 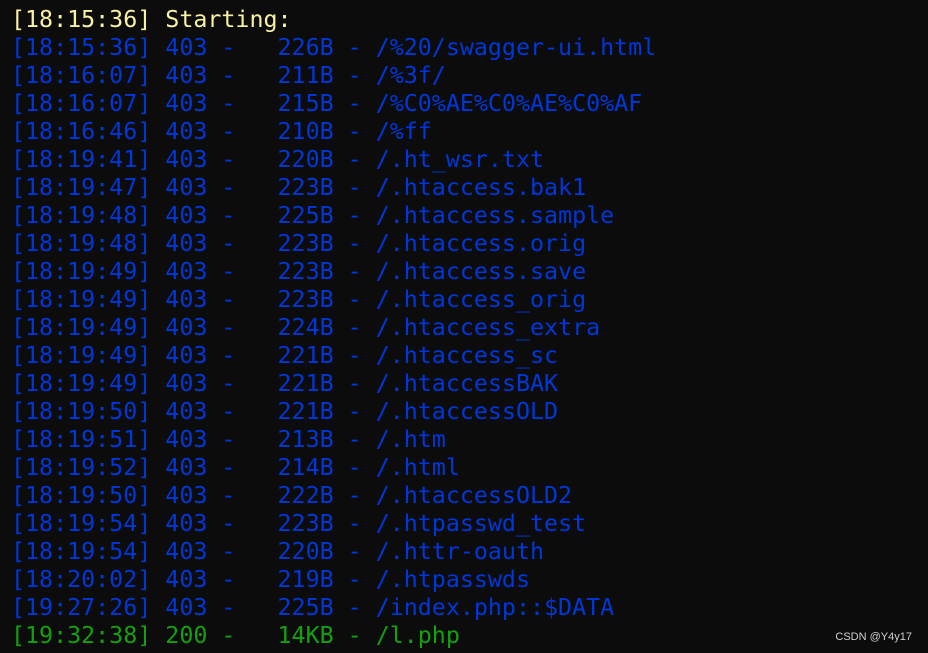 I want to click on log-status: 200, so click(x=186, y=635).